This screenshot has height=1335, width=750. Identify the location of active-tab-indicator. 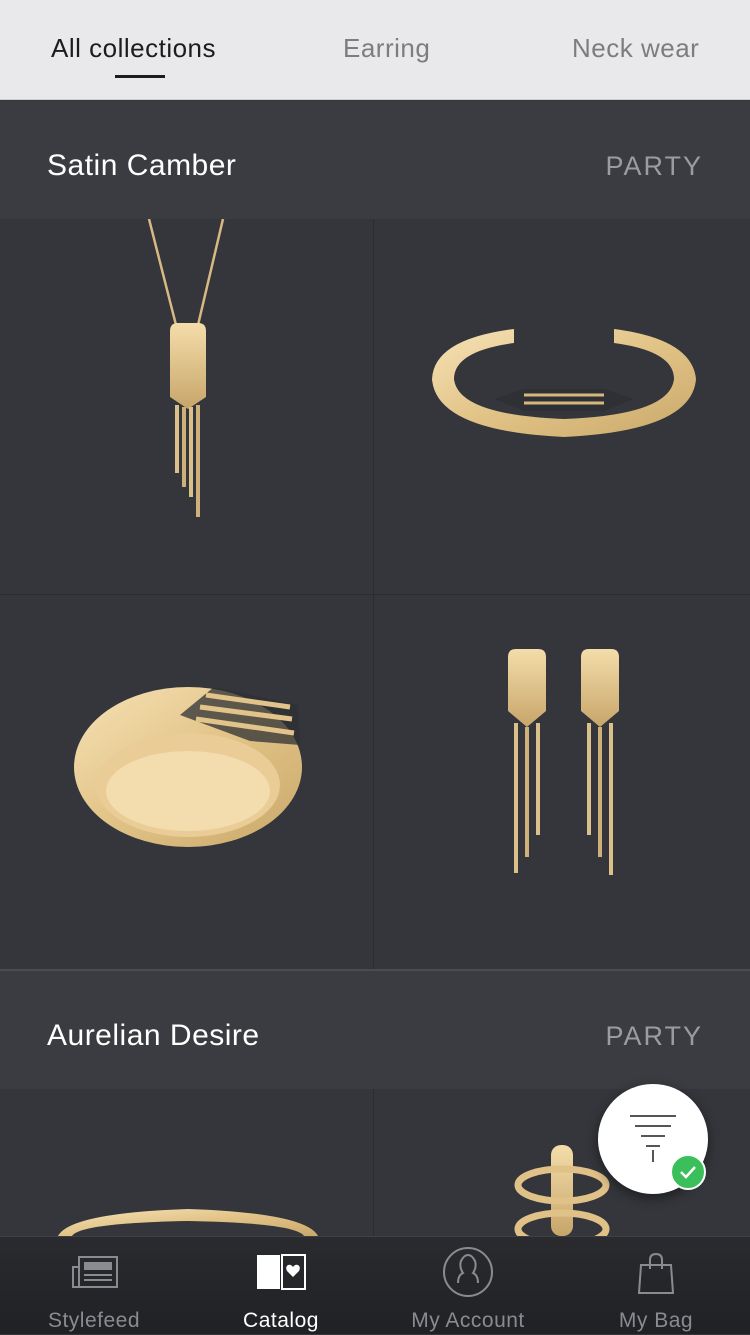
(140, 76).